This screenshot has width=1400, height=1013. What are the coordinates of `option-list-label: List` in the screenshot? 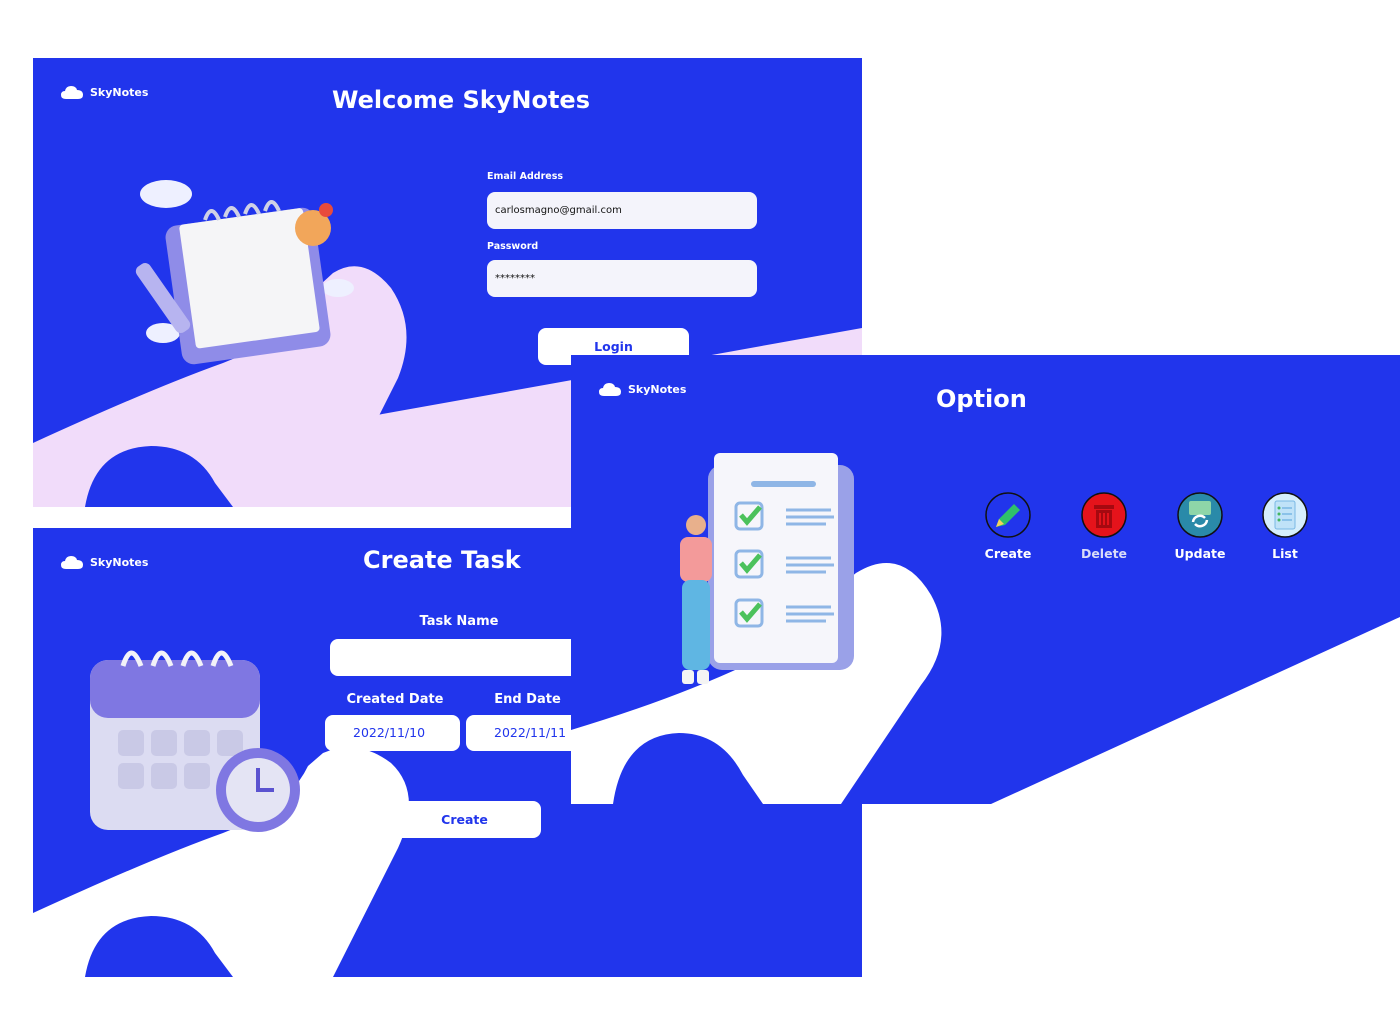 It's located at (1285, 553).